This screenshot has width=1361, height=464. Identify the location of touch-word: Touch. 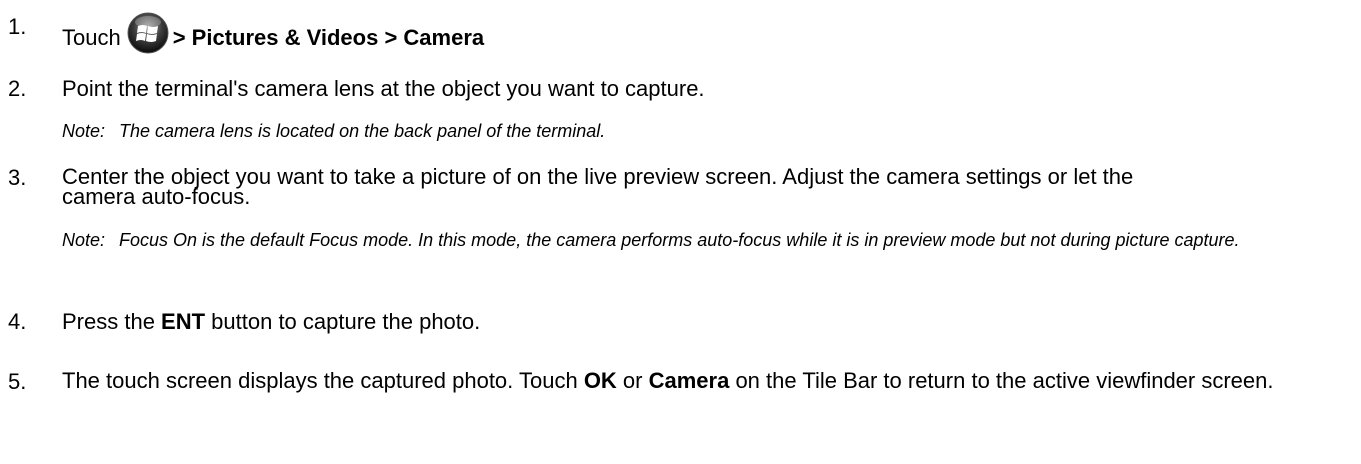
(91, 37).